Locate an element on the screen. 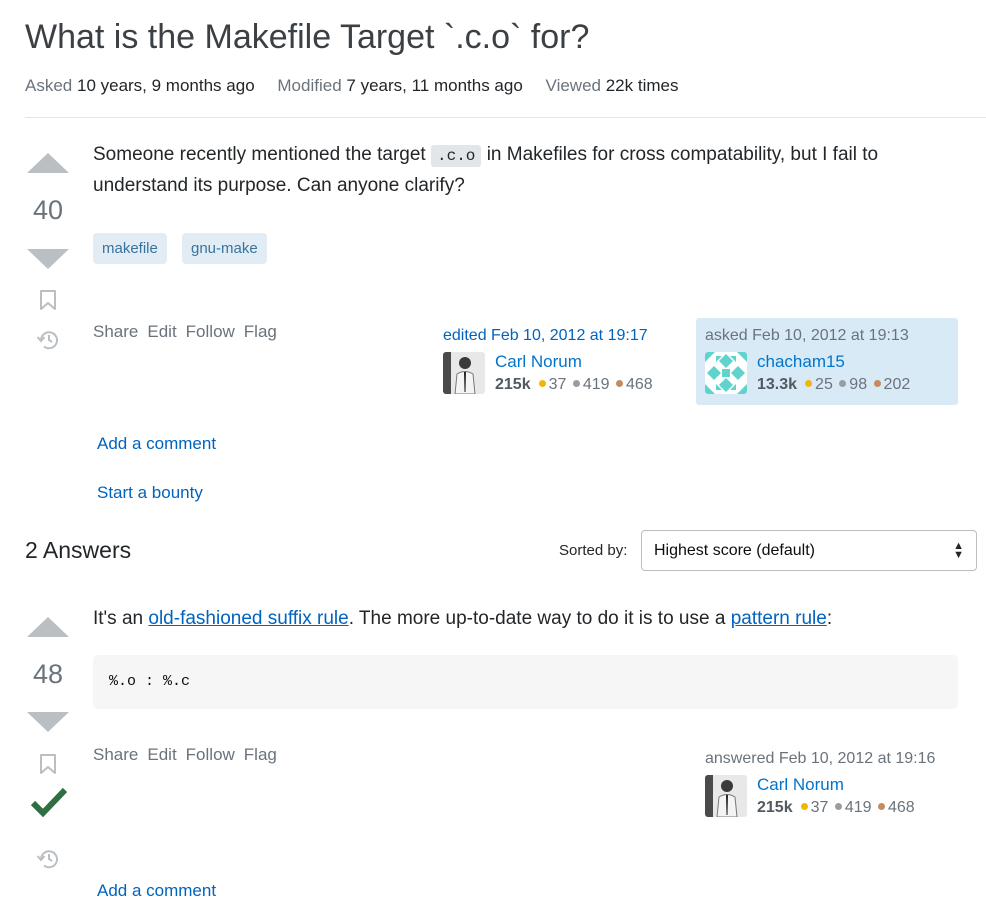 The image size is (986, 910). editor-bronze-count: 468 is located at coordinates (639, 384).